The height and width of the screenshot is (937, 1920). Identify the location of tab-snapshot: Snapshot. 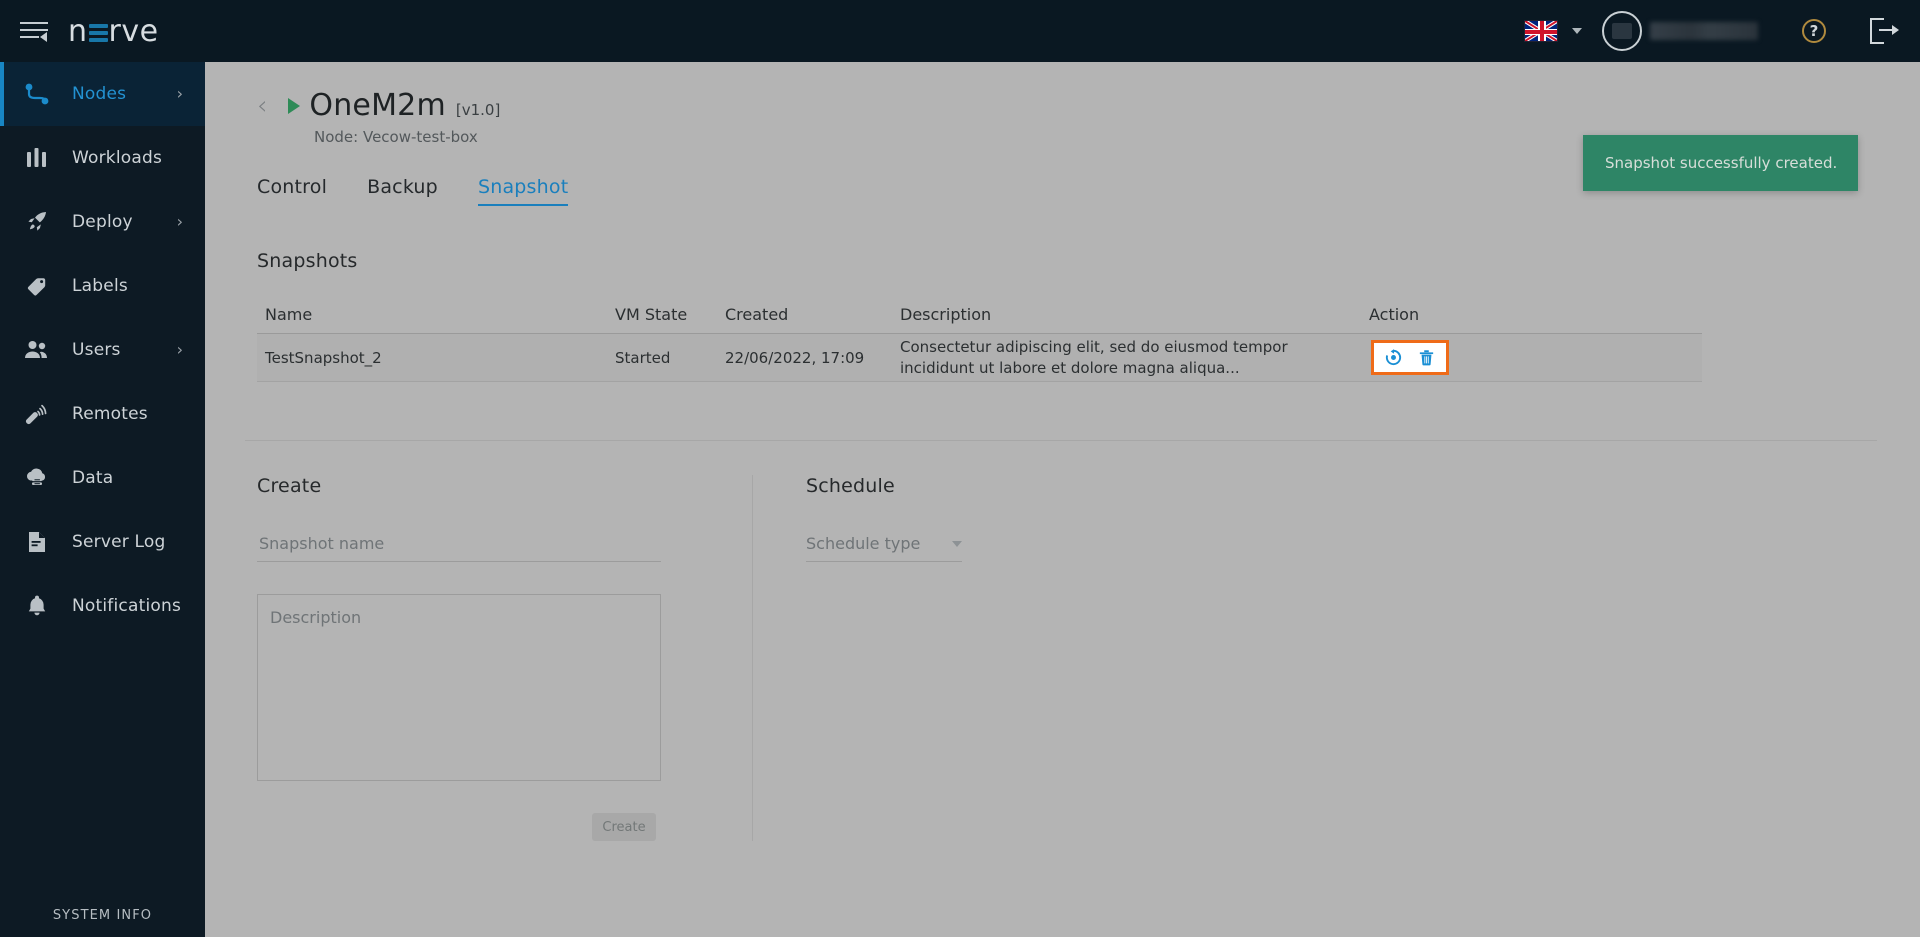
(523, 191).